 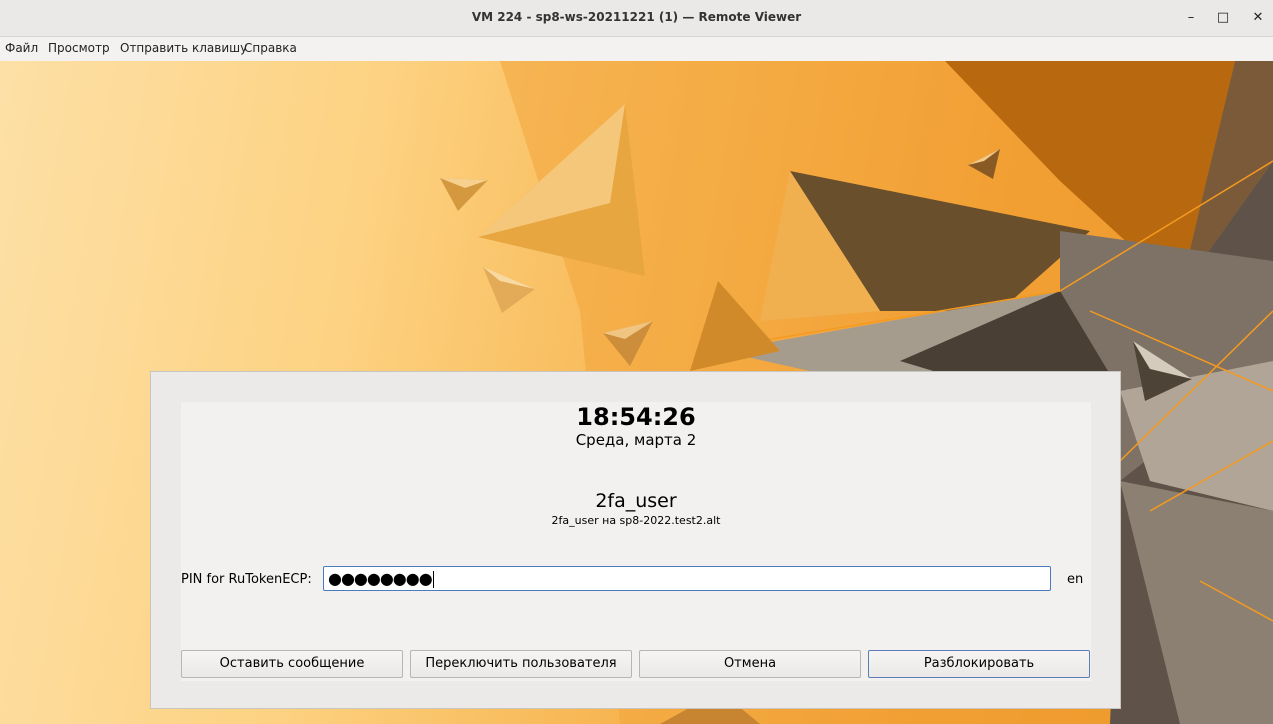 I want to click on maximize-icon: □, so click(x=1223, y=18).